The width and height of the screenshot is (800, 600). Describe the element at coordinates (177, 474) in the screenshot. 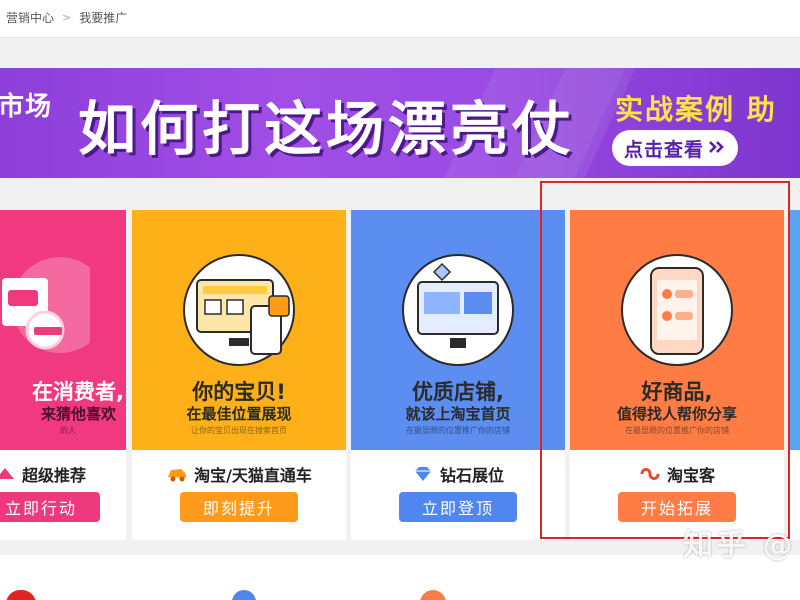

I see `car-icon` at that location.